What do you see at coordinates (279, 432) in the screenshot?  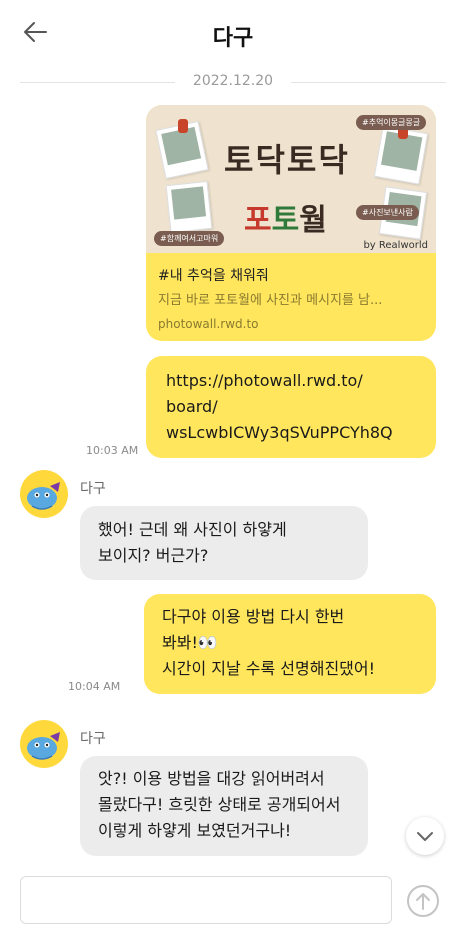 I see `message-line: wsLcwbICWy3qSVuPPCYh8Q` at bounding box center [279, 432].